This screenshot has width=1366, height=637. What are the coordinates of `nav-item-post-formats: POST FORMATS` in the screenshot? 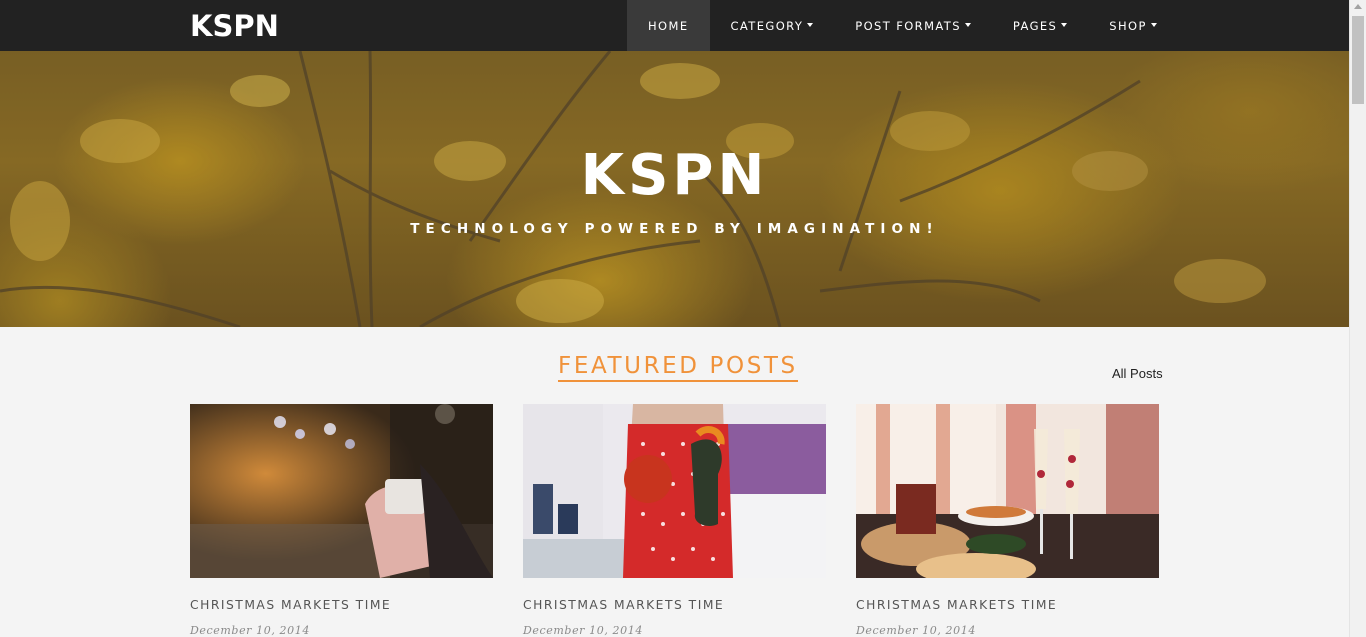 It's located at (913, 25).